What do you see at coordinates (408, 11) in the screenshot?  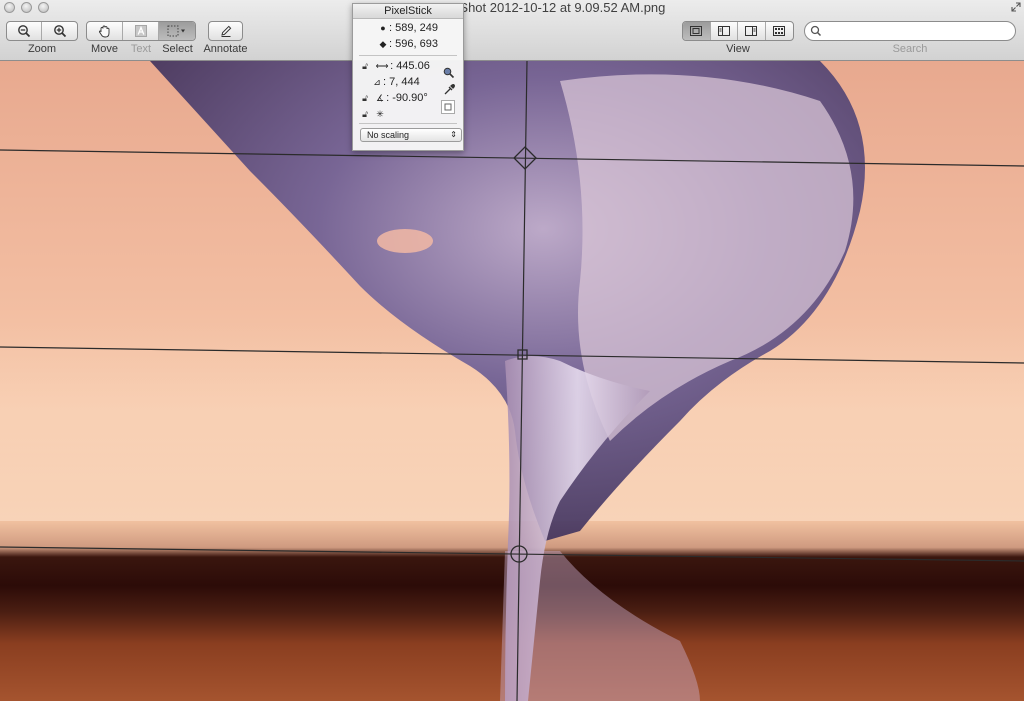 I see `pixelstick-title: PixelStick` at bounding box center [408, 11].